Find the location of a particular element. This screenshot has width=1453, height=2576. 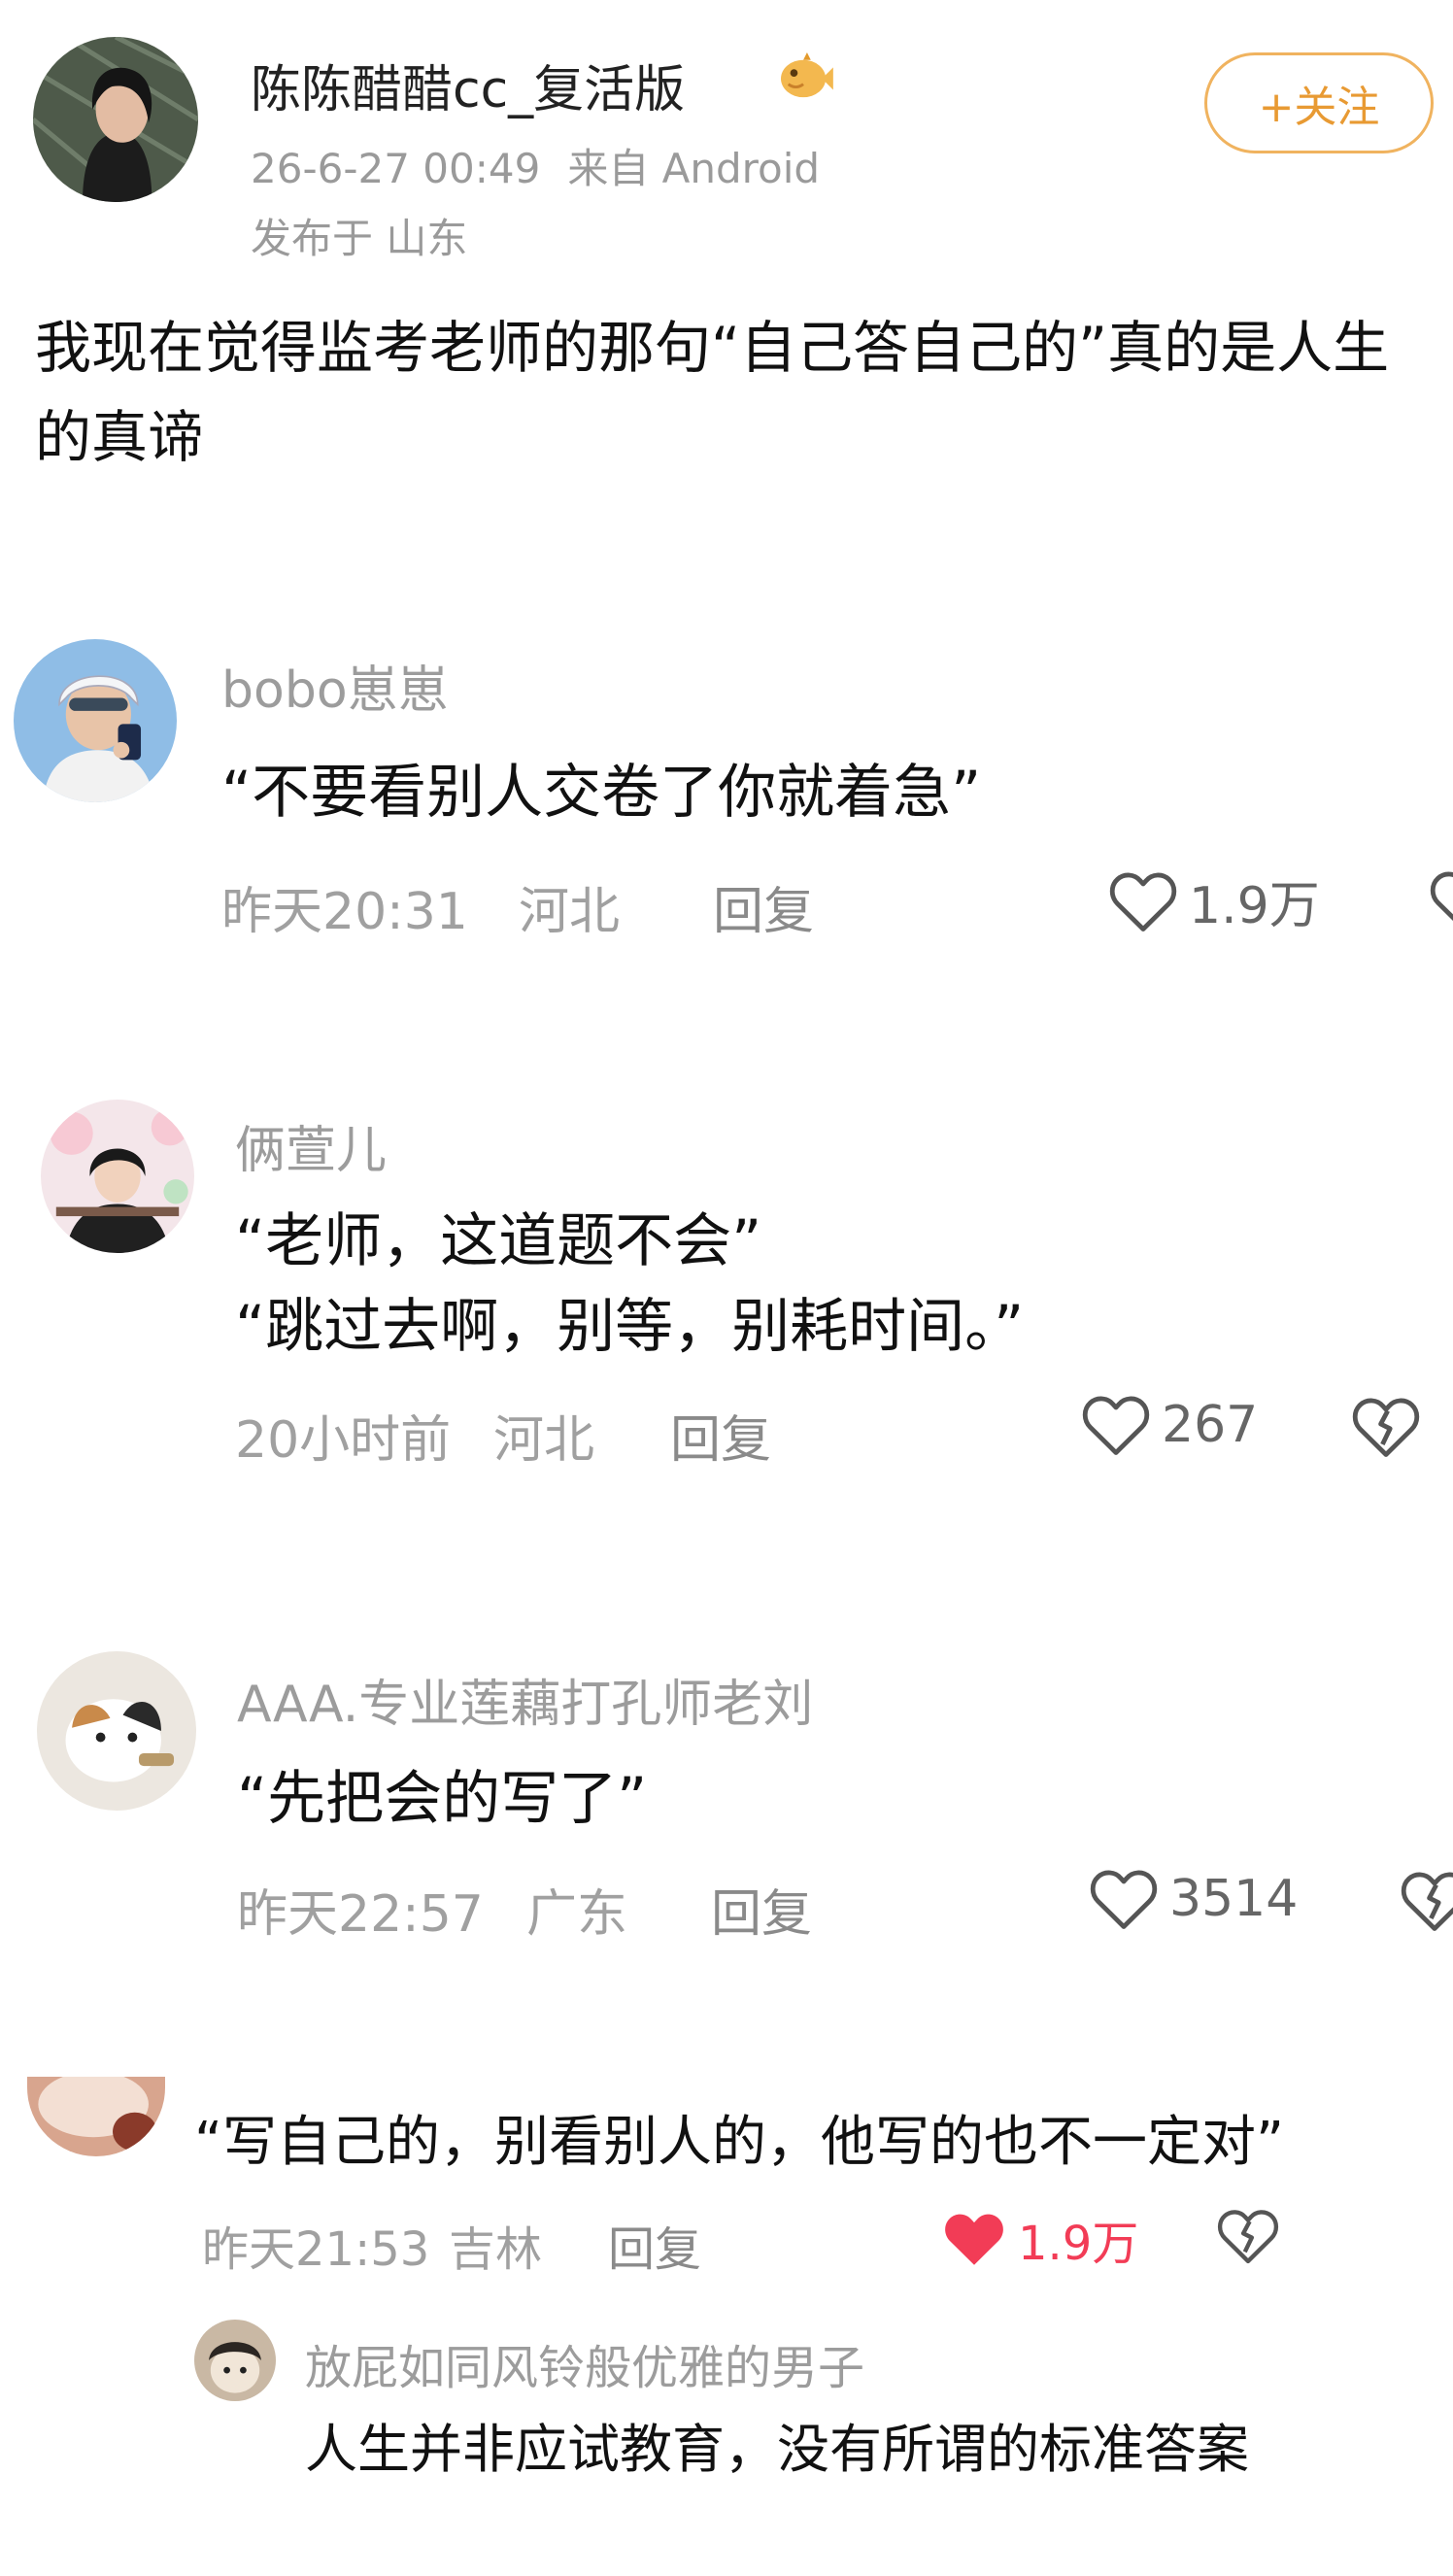

commenter-name: bobo崽崽 is located at coordinates (335, 685).